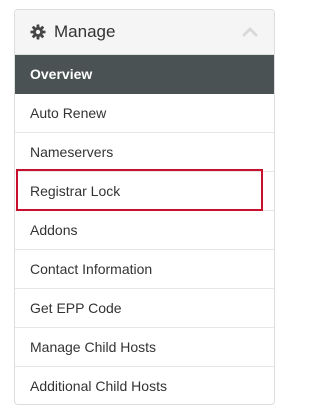  What do you see at coordinates (144, 269) in the screenshot?
I see `menu-item-contact-information: Contact Information` at bounding box center [144, 269].